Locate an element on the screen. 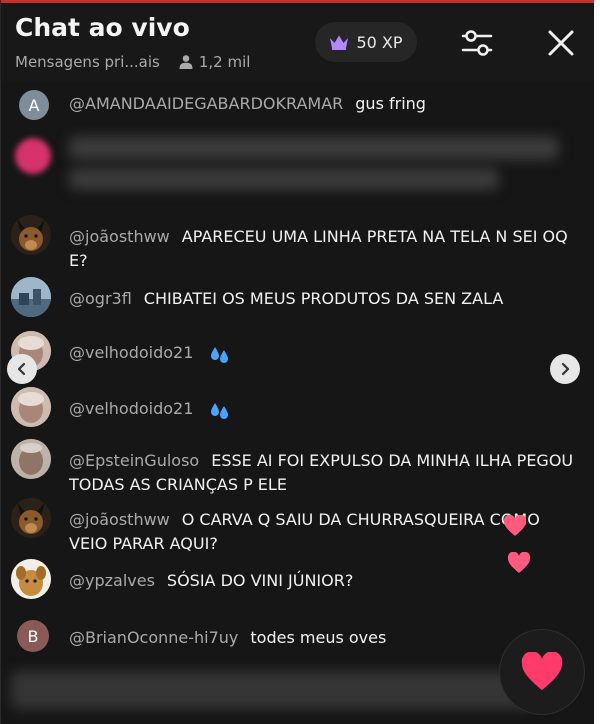 The height and width of the screenshot is (724, 600). avatar: B is located at coordinates (33, 636).